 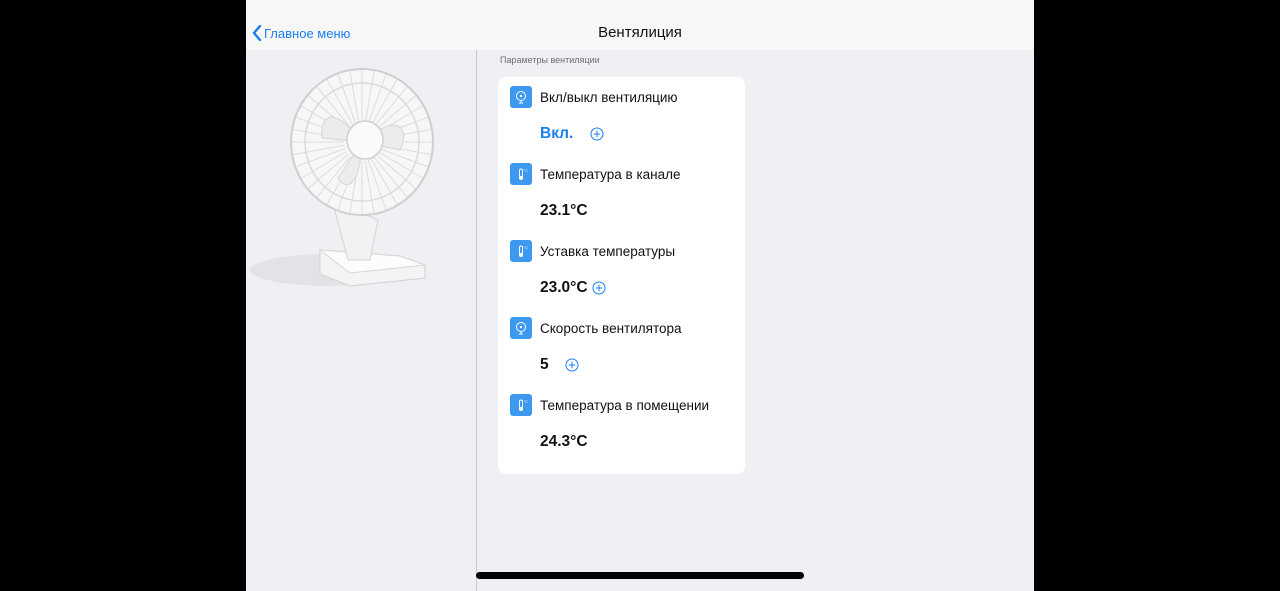 I want to click on row-temperature-setpoint: °C Уставка температуры, so click(x=592, y=251).